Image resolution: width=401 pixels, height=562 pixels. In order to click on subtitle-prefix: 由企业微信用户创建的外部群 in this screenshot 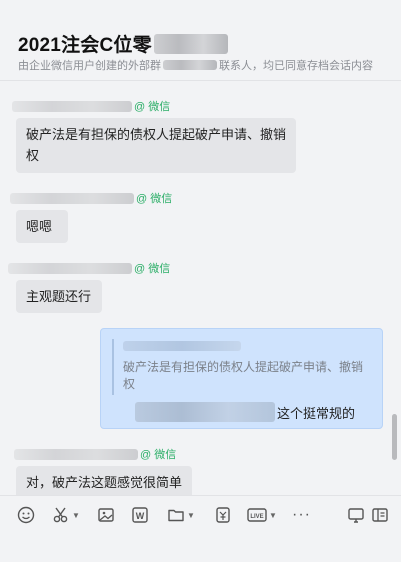, I will do `click(89, 66)`.